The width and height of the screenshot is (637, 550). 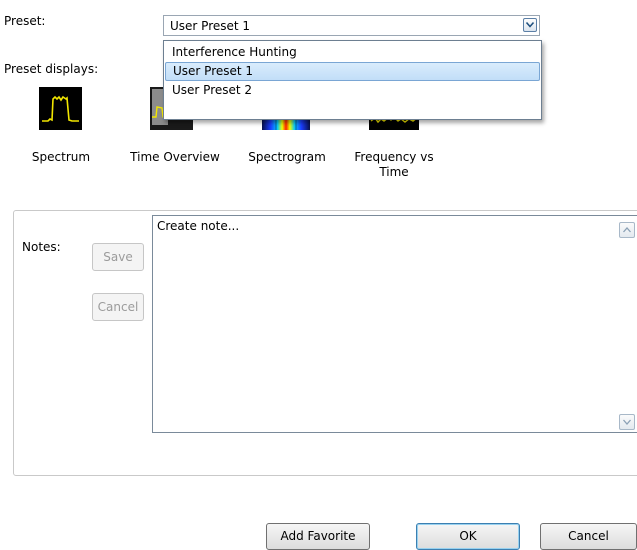 I want to click on chevron-down-icon, so click(x=530, y=25).